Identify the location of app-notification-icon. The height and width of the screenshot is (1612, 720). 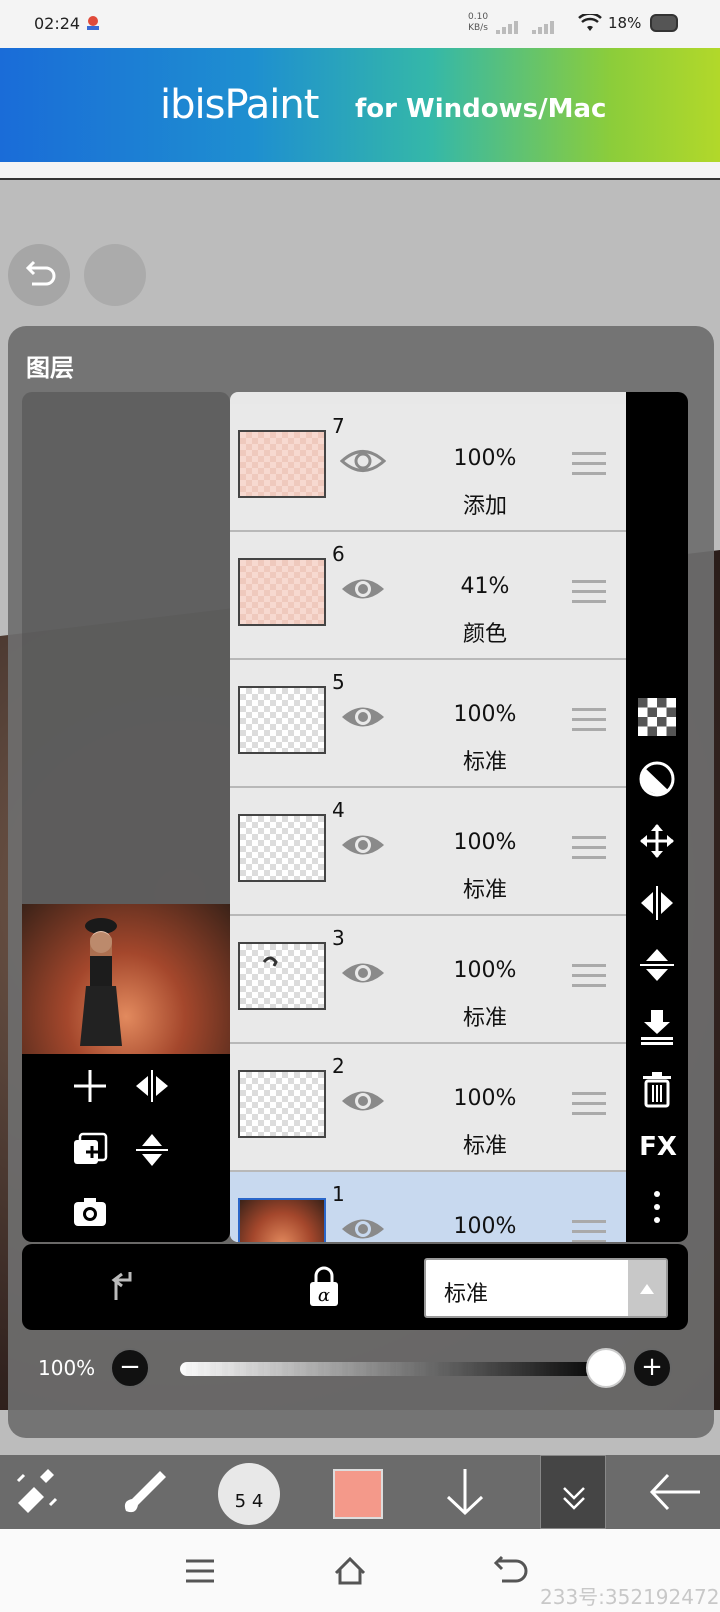
(93, 23).